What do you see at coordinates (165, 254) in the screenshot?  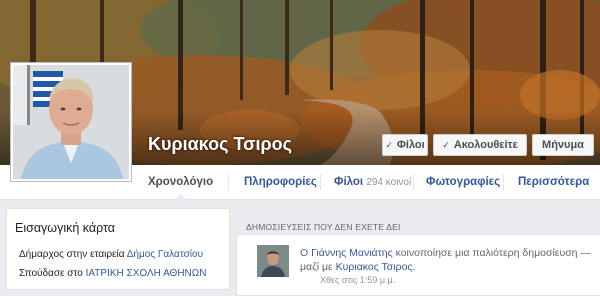 I see `work-link: Δήμος Γαλατσίου` at bounding box center [165, 254].